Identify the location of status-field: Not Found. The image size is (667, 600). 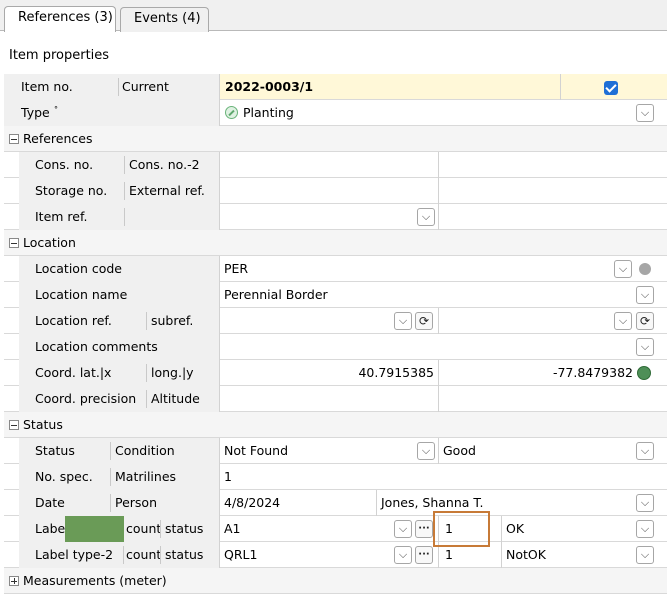
(316, 451).